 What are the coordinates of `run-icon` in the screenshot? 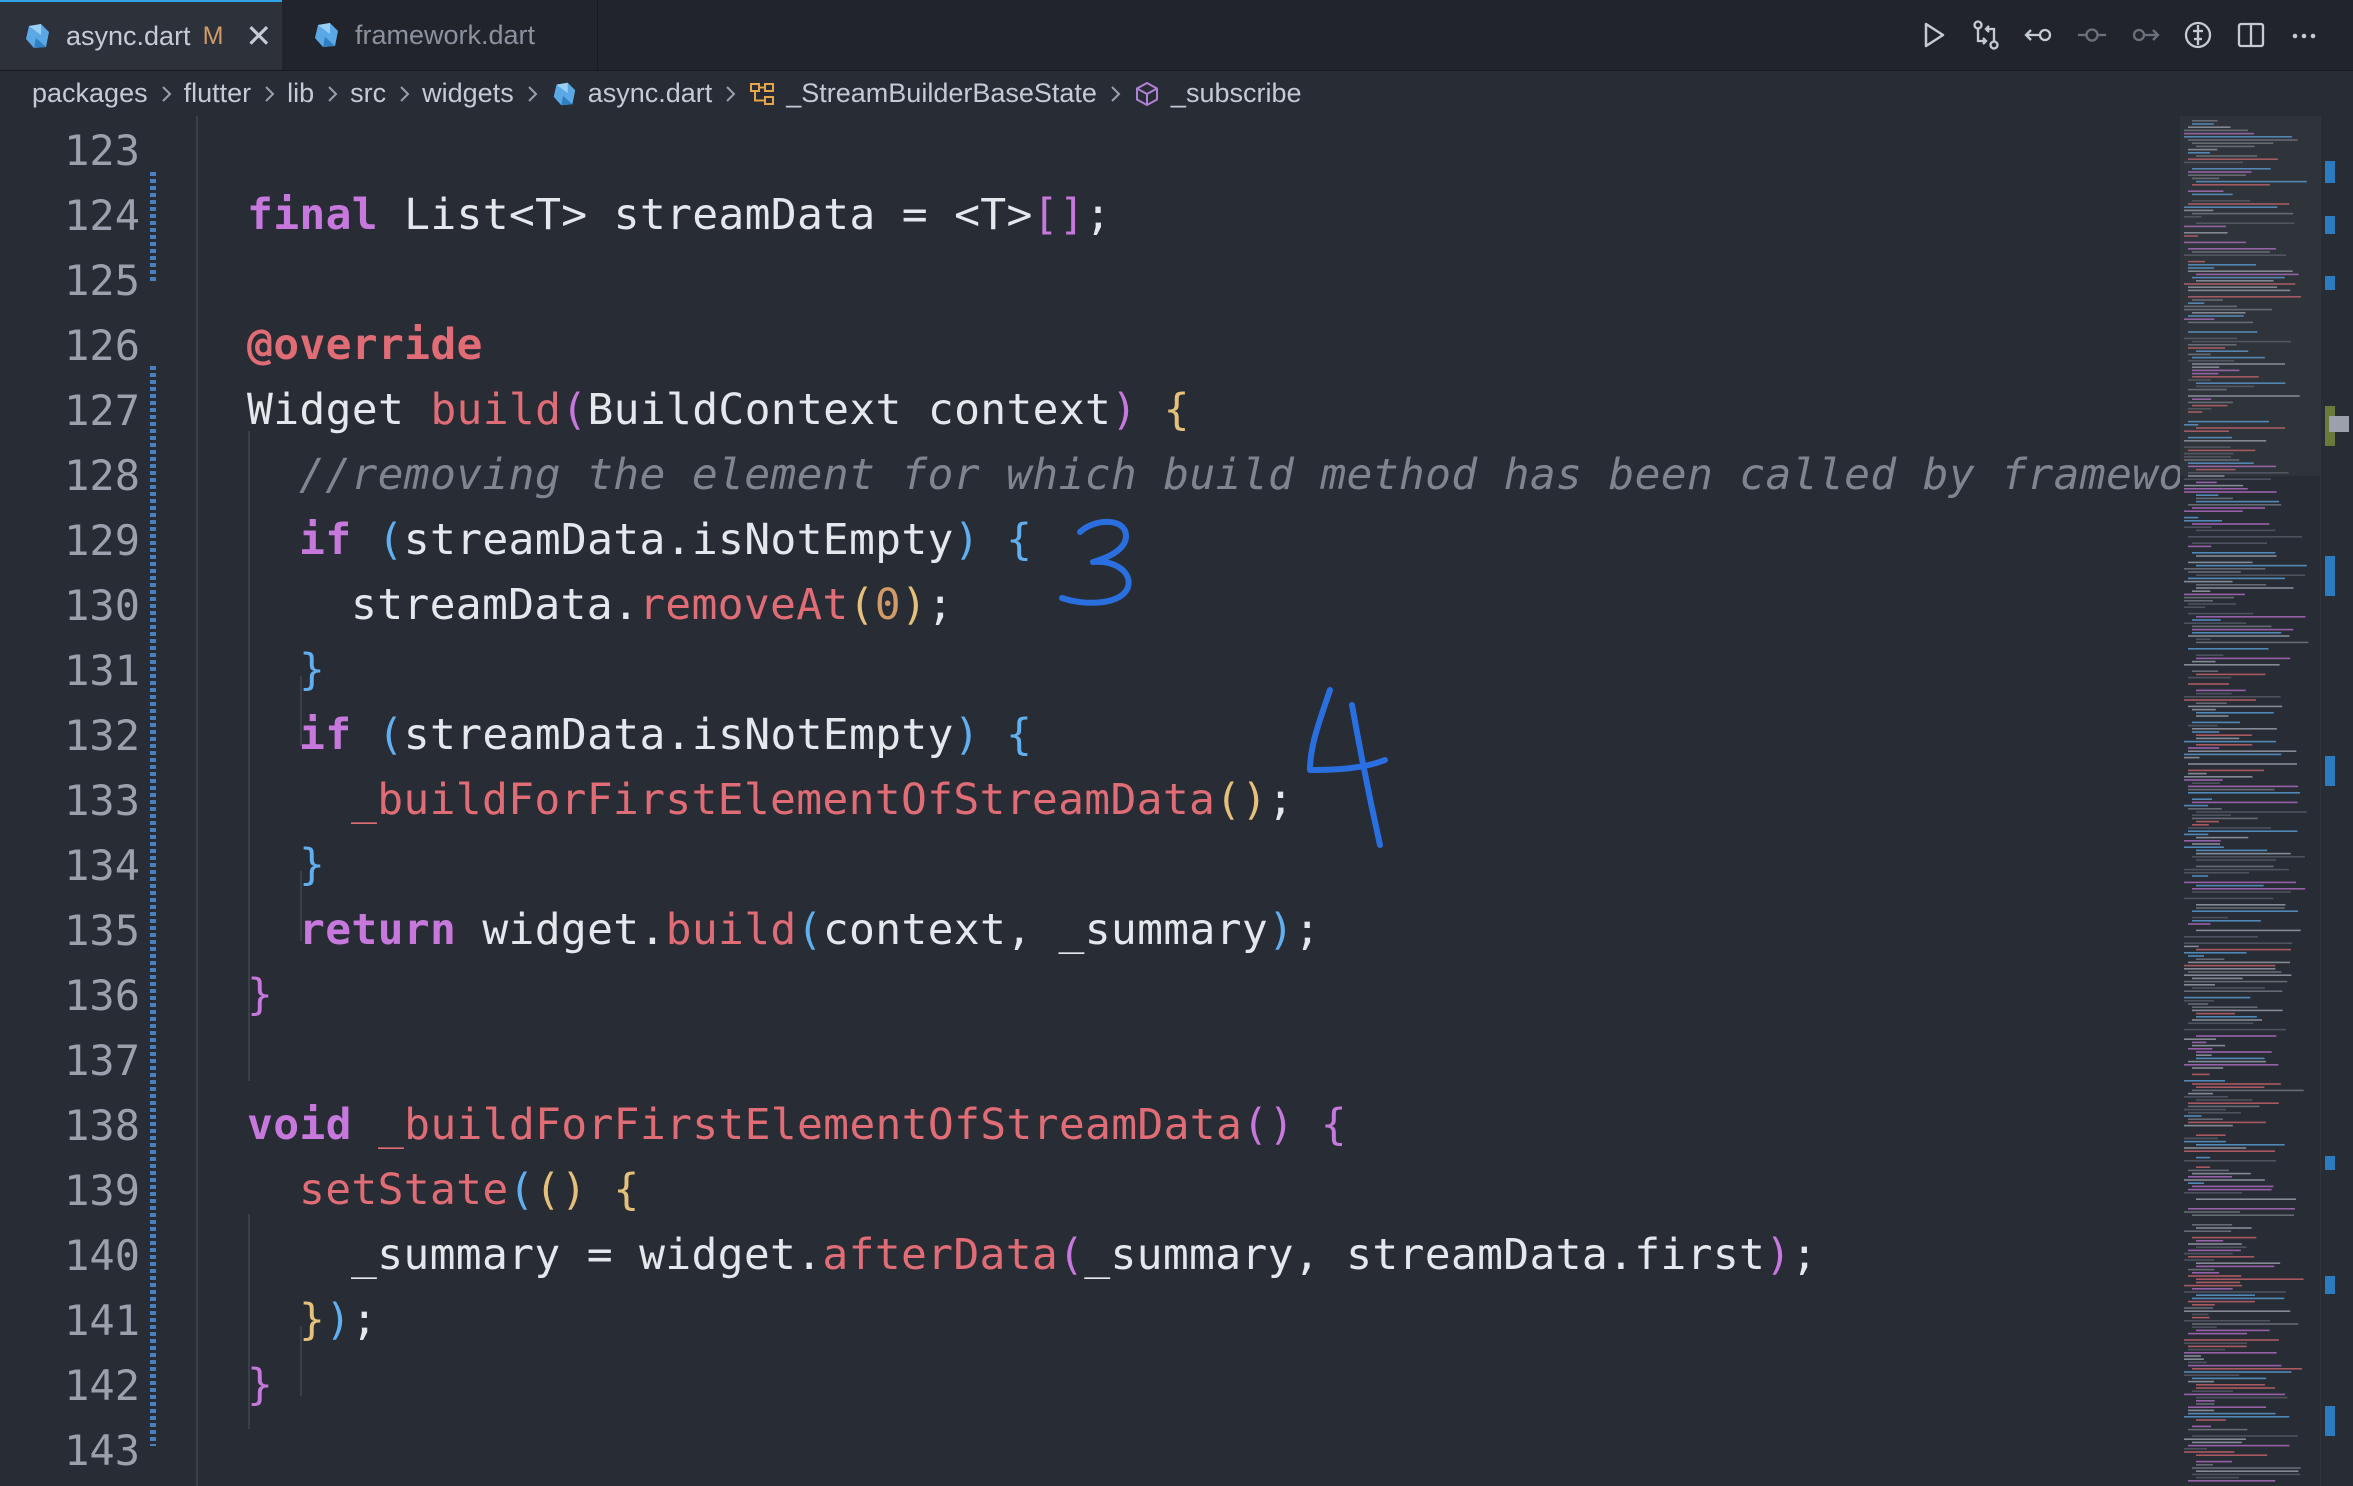 It's located at (1933, 35).